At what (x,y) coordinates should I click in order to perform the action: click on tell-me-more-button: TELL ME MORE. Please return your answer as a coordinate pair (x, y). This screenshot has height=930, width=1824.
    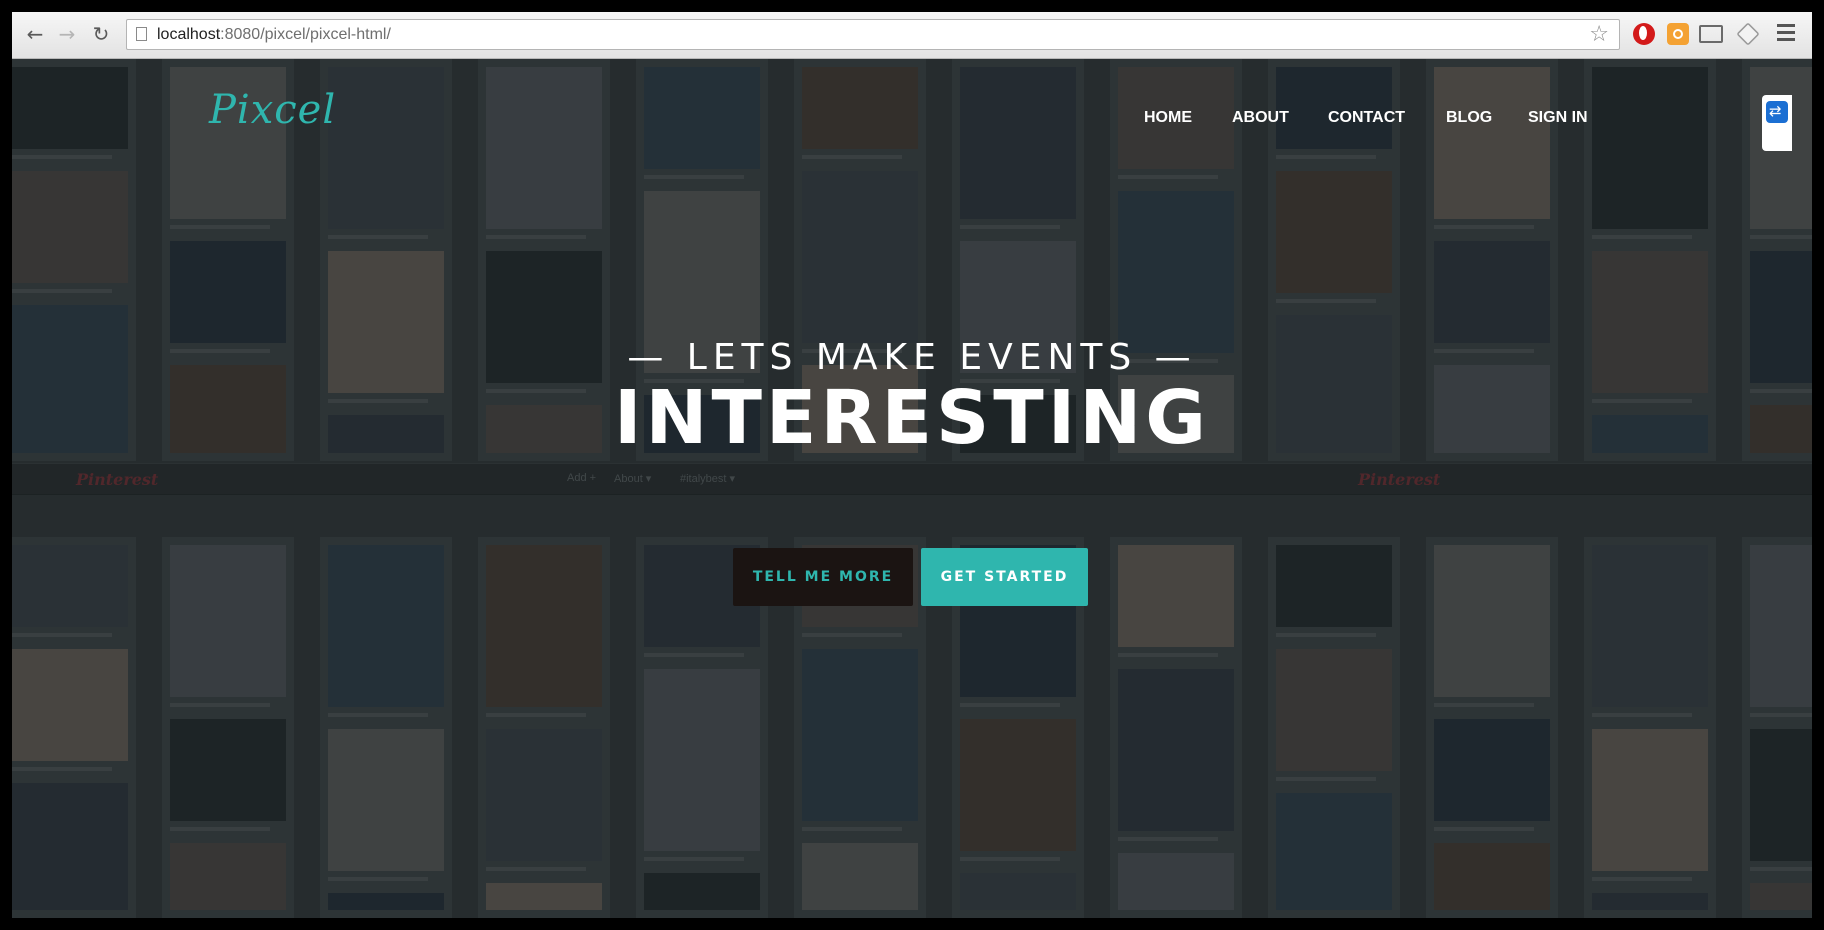
    Looking at the image, I should click on (823, 577).